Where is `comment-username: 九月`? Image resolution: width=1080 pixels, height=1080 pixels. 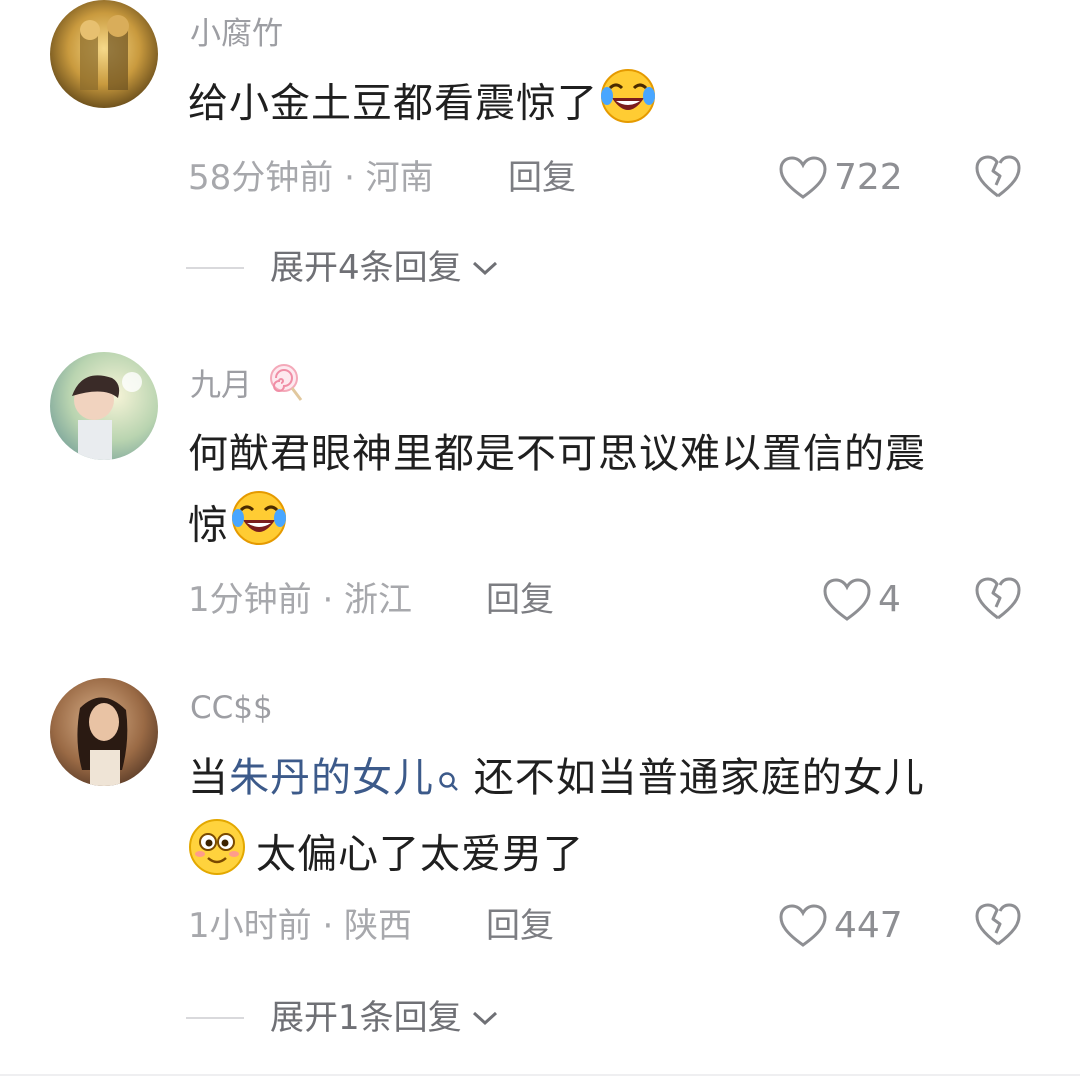 comment-username: 九月 is located at coordinates (247, 387).